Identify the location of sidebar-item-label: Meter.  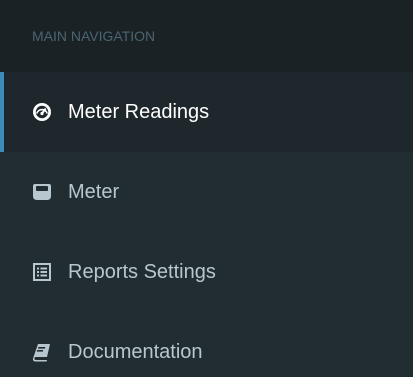
(94, 191).